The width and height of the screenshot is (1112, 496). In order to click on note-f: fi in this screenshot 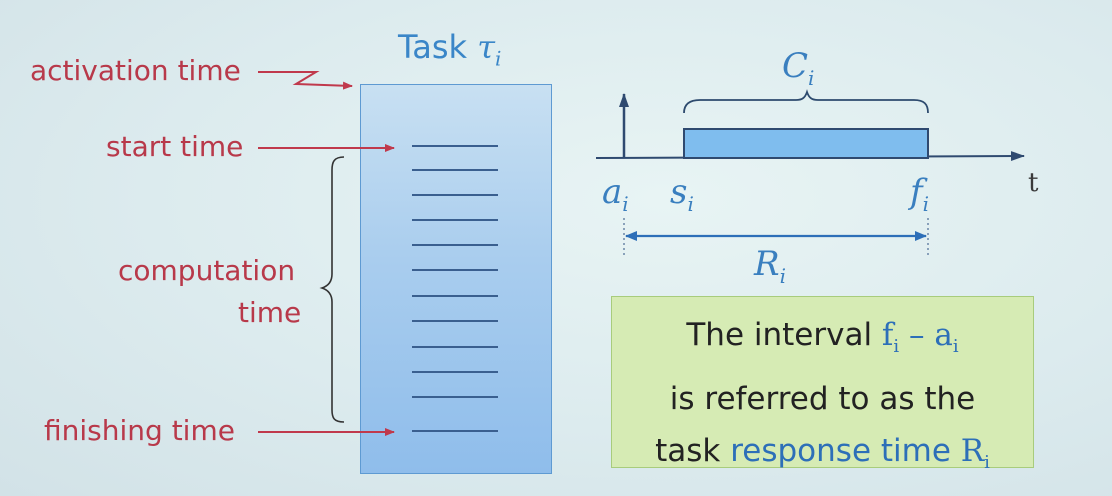, I will do `click(890, 337)`.